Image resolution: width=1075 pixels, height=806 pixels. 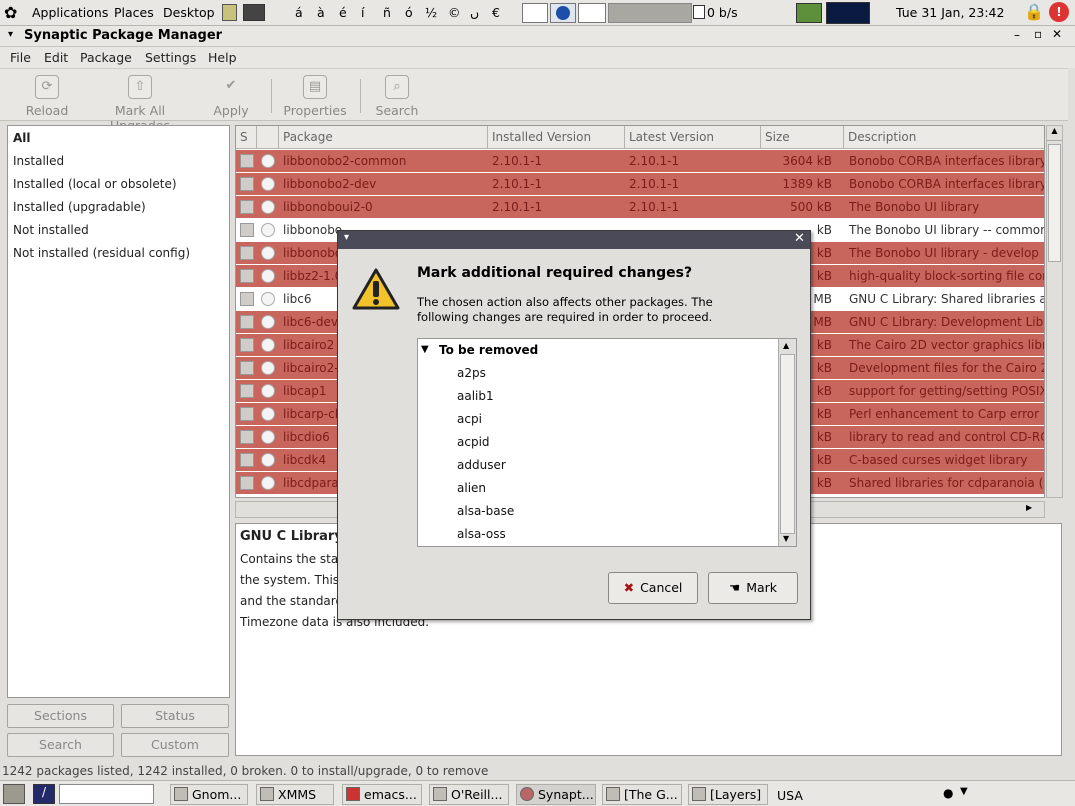 I want to click on command-input, so click(x=106, y=794).